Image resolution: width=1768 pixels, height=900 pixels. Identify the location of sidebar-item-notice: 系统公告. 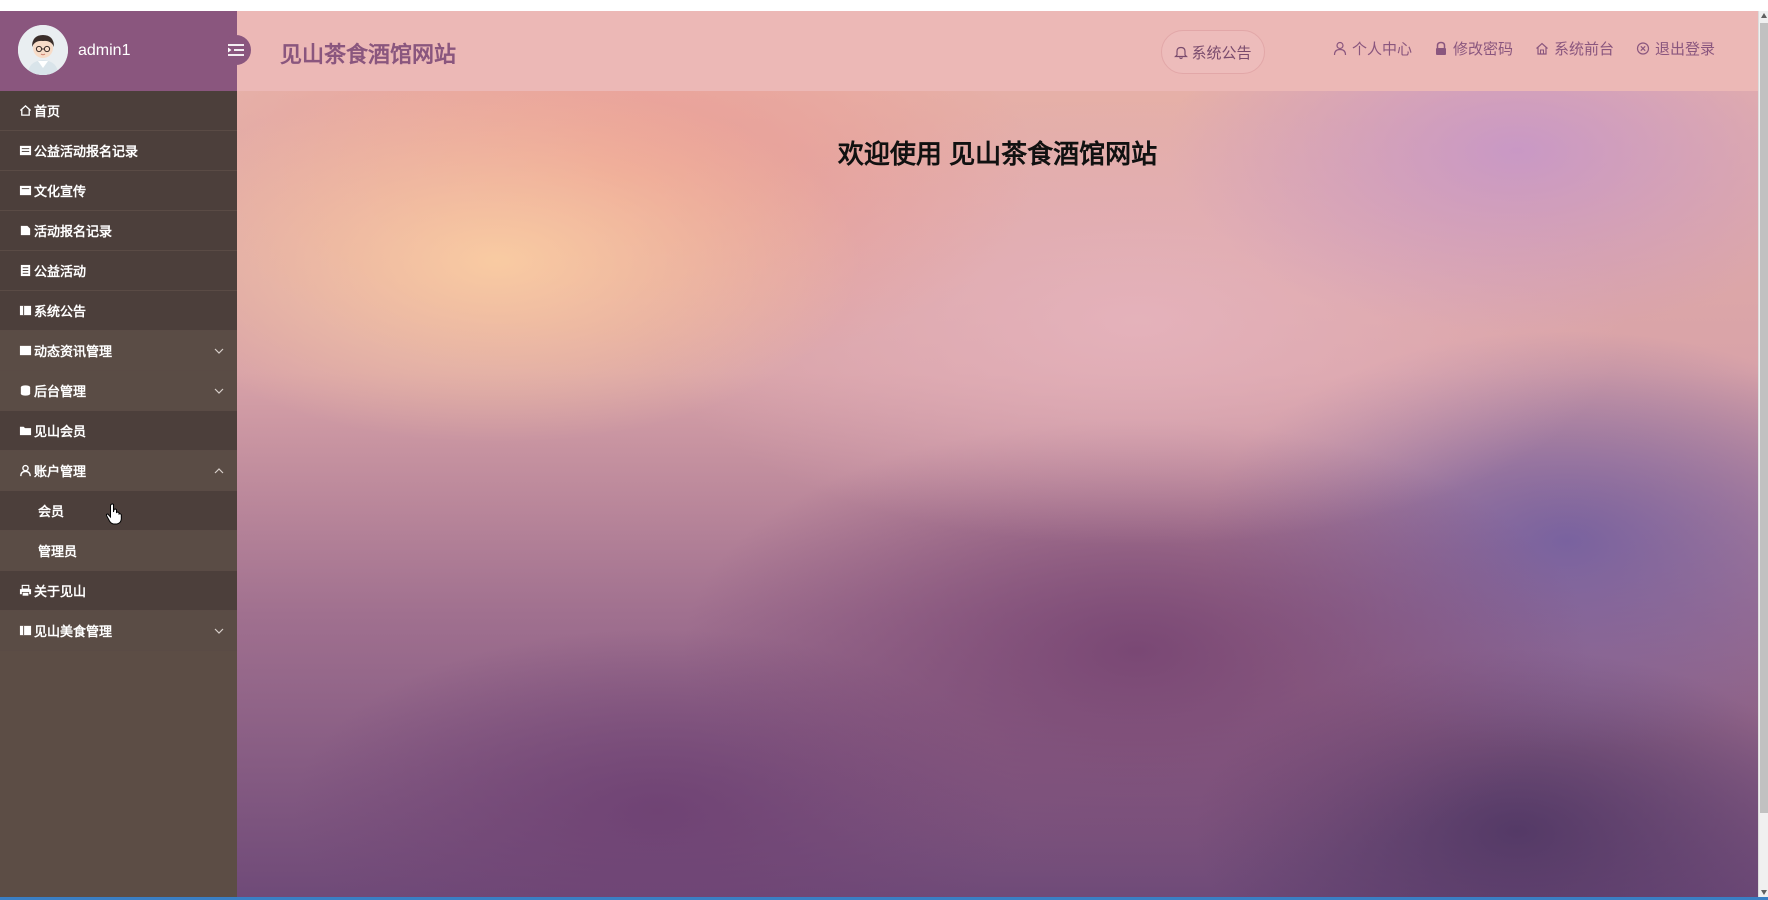
(118, 311).